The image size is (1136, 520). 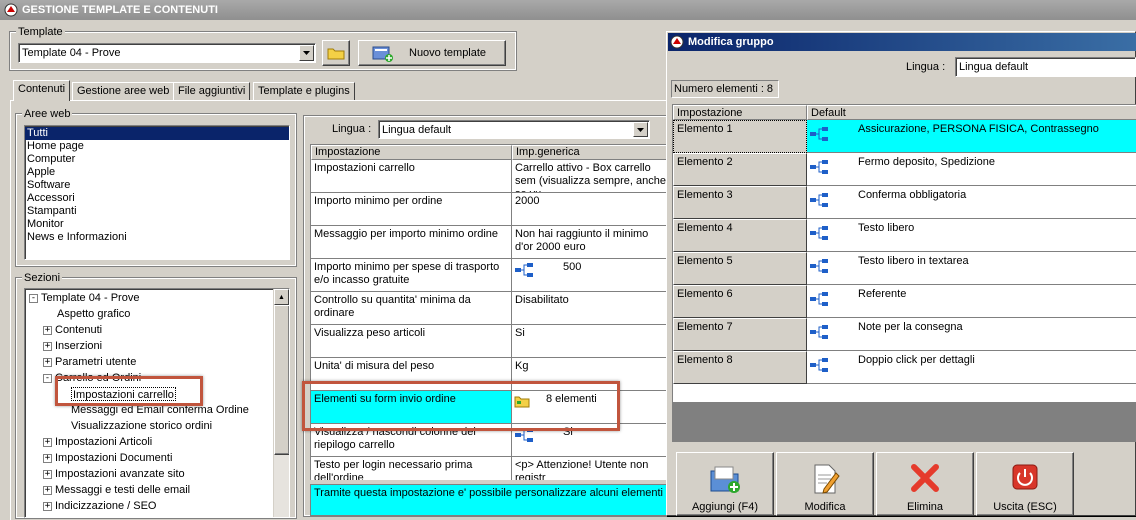 I want to click on table-row-value: Fermo deposito, Spedizione, so click(x=971, y=169).